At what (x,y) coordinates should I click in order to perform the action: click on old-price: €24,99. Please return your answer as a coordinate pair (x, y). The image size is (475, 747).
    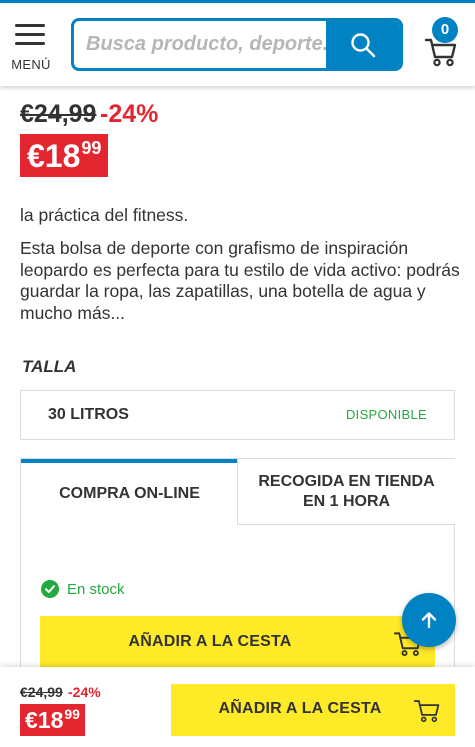
    Looking at the image, I should click on (58, 114).